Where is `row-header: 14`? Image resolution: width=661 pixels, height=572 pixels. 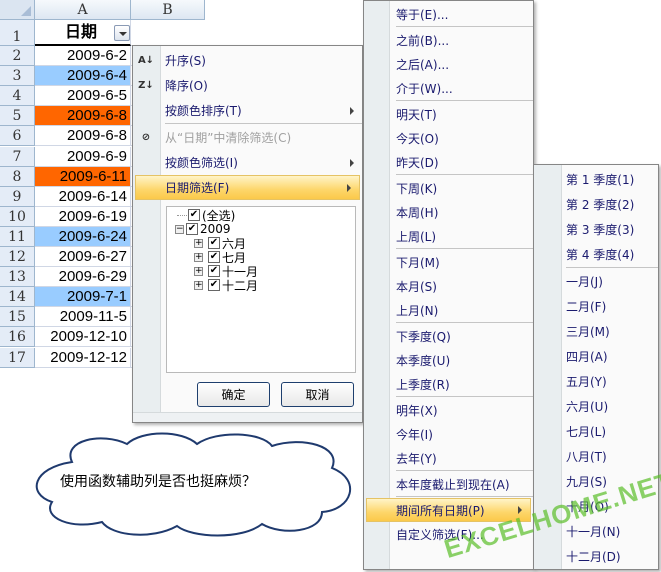
row-header: 14 is located at coordinates (17, 297).